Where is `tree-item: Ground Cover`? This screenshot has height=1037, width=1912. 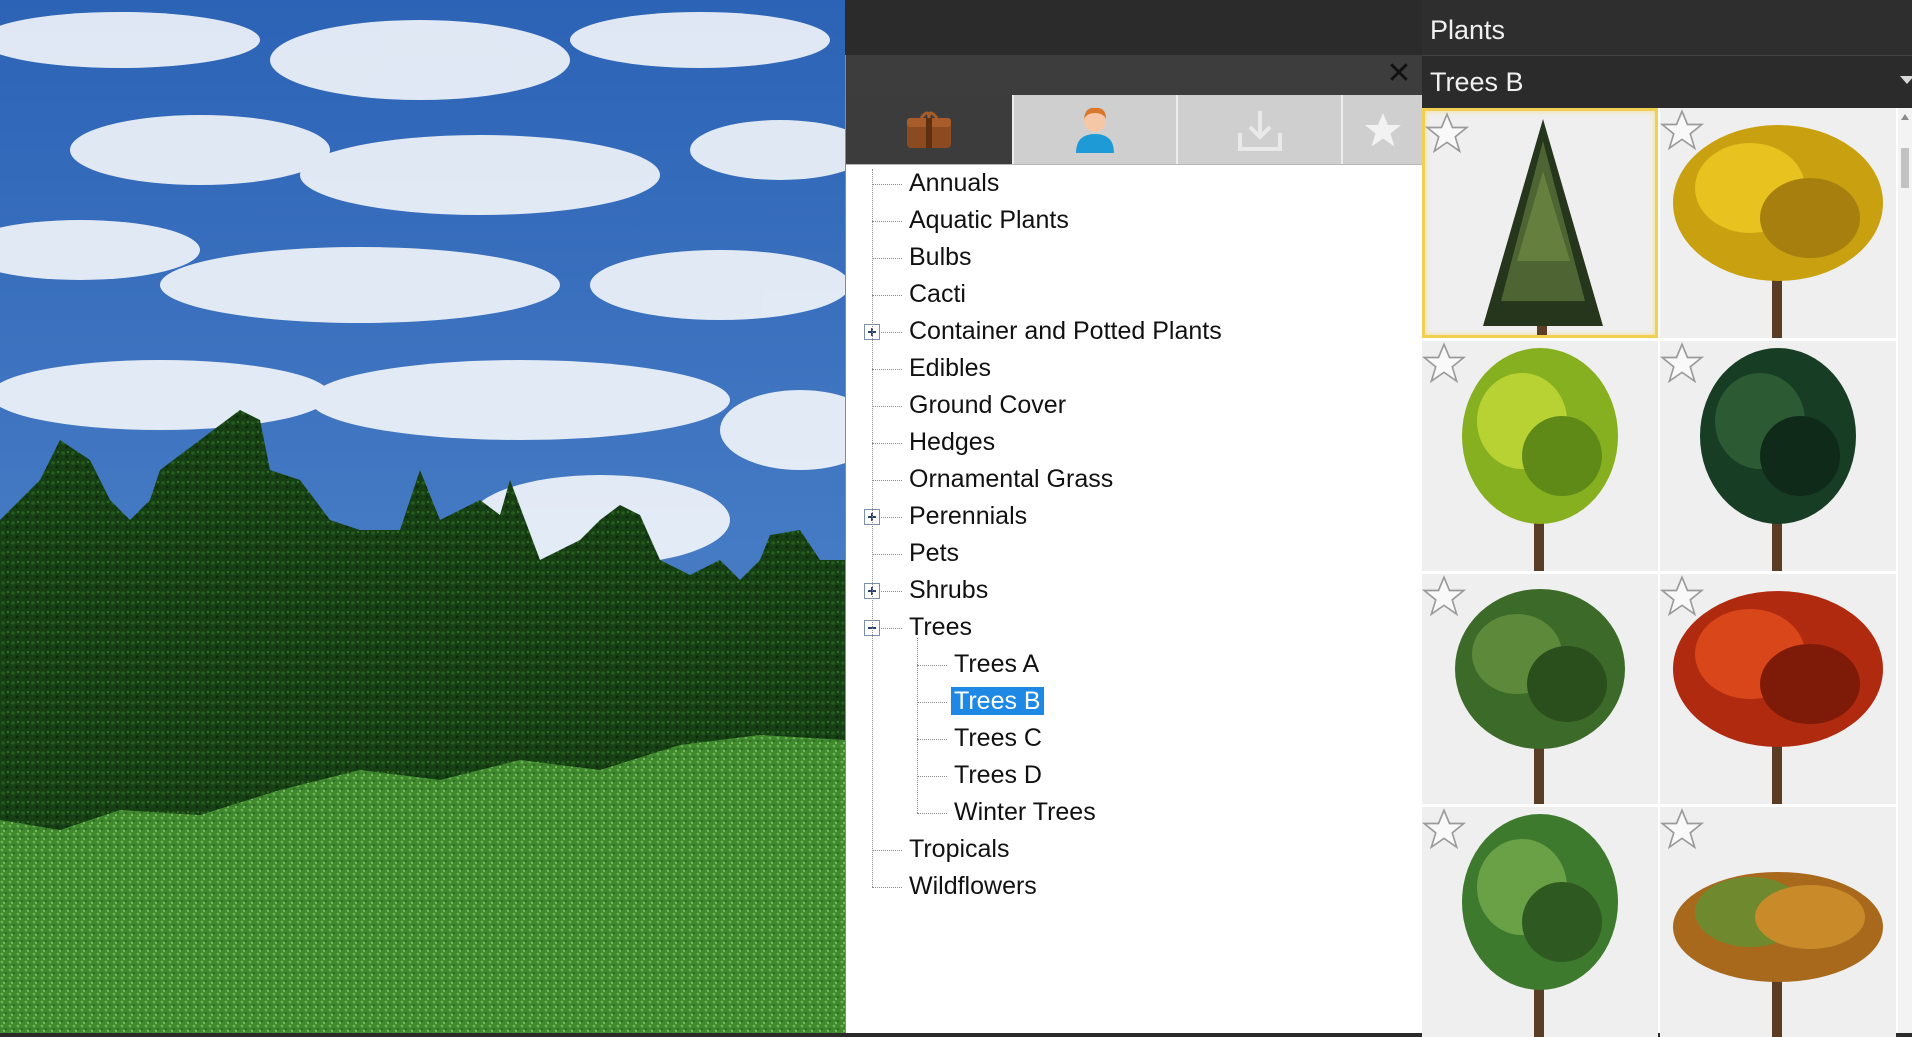 tree-item: Ground Cover is located at coordinates (987, 405).